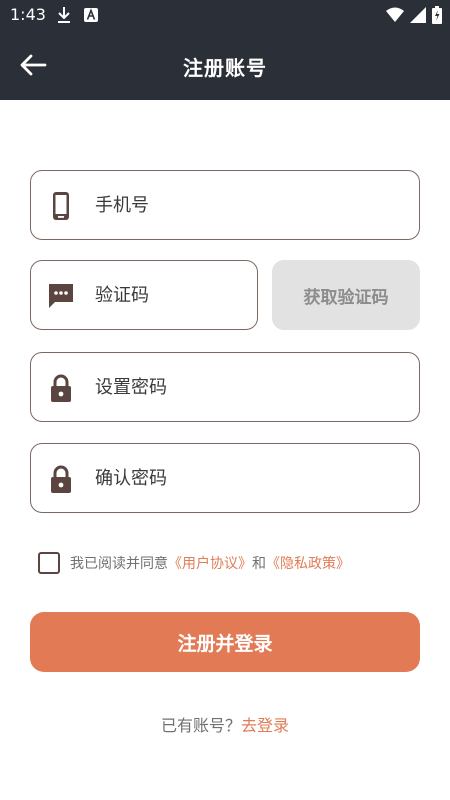  I want to click on status-time: 1:43, so click(28, 14).